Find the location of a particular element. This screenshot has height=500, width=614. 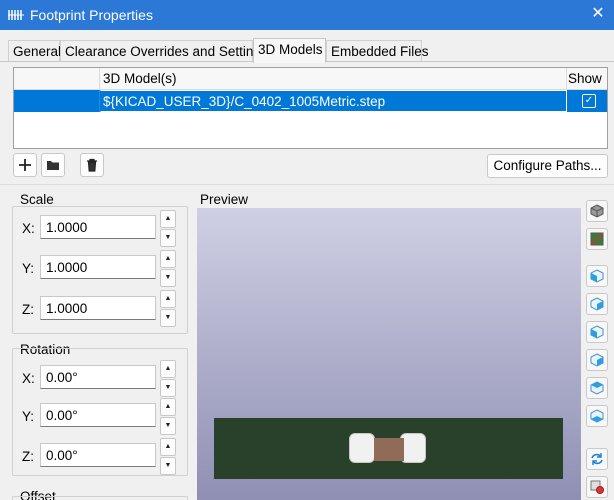

rotation-z-label: Z: is located at coordinates (28, 456).